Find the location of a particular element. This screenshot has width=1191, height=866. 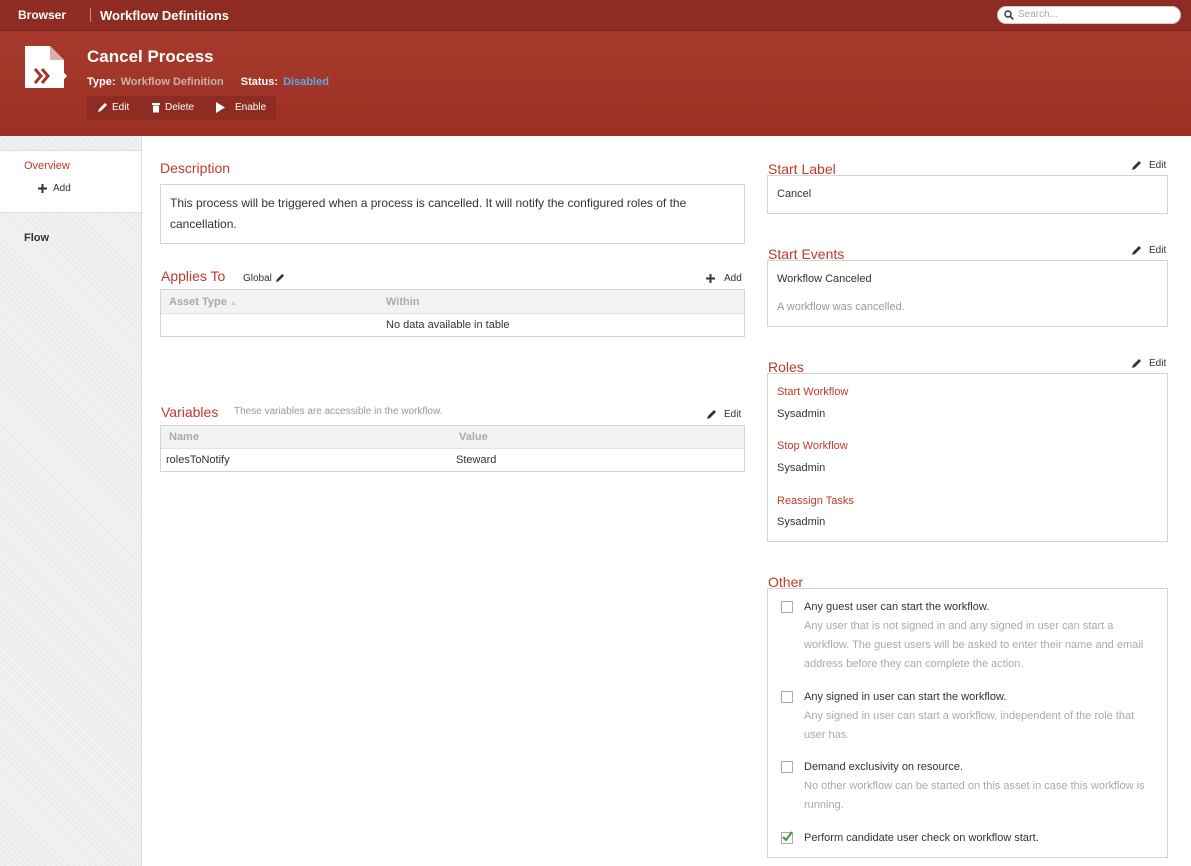

start-label-edit-label: Edit is located at coordinates (1158, 166).